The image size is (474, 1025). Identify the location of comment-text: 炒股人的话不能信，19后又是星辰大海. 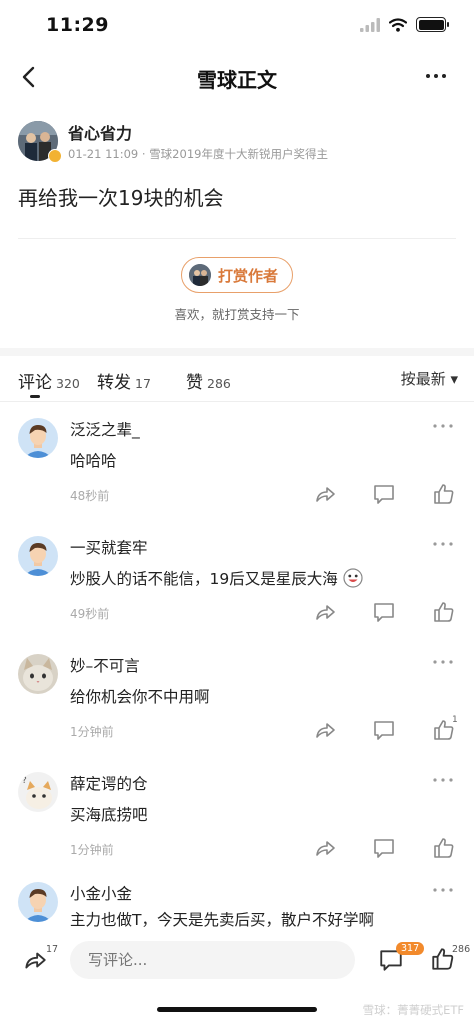
(216, 578).